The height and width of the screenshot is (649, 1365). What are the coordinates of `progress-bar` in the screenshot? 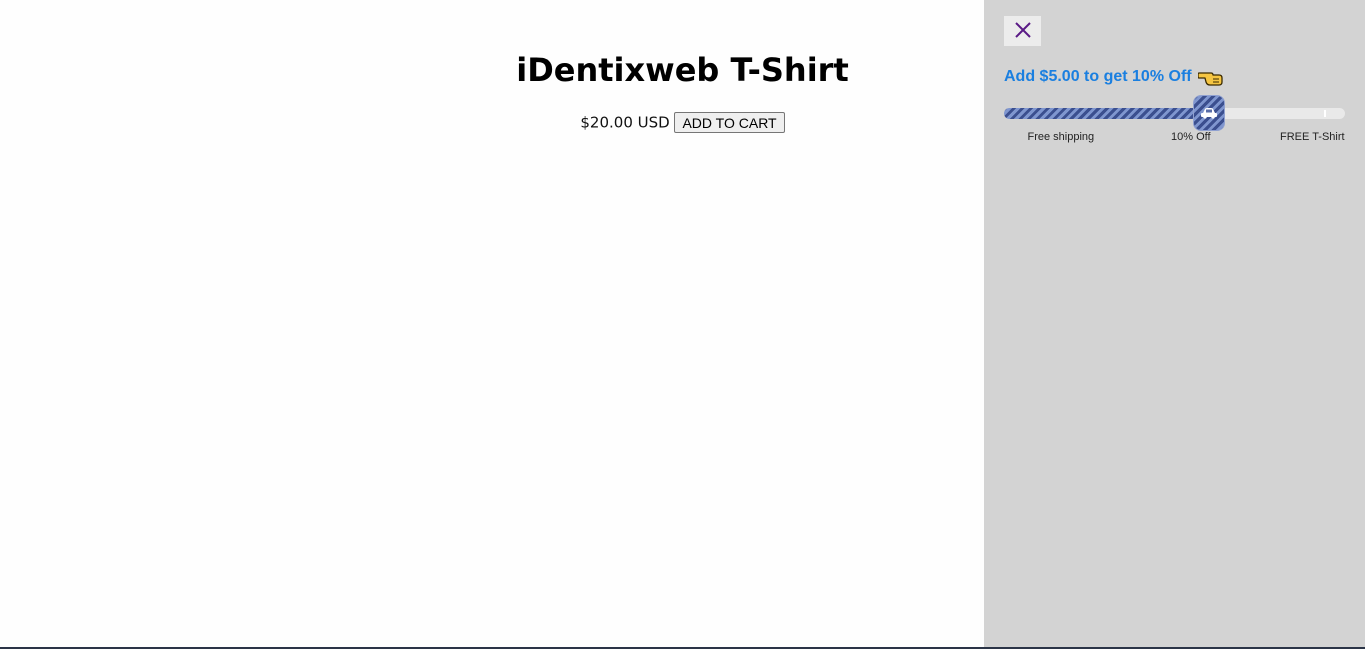 It's located at (1174, 113).